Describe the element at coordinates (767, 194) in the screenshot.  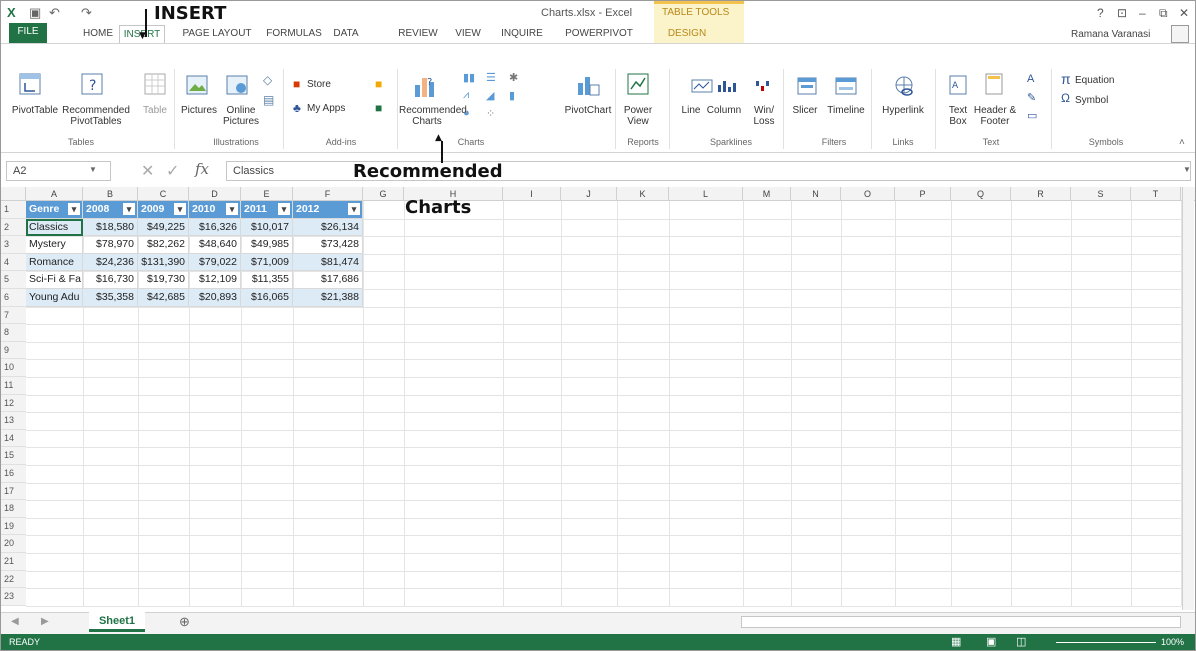
I see `column-header: M` at that location.